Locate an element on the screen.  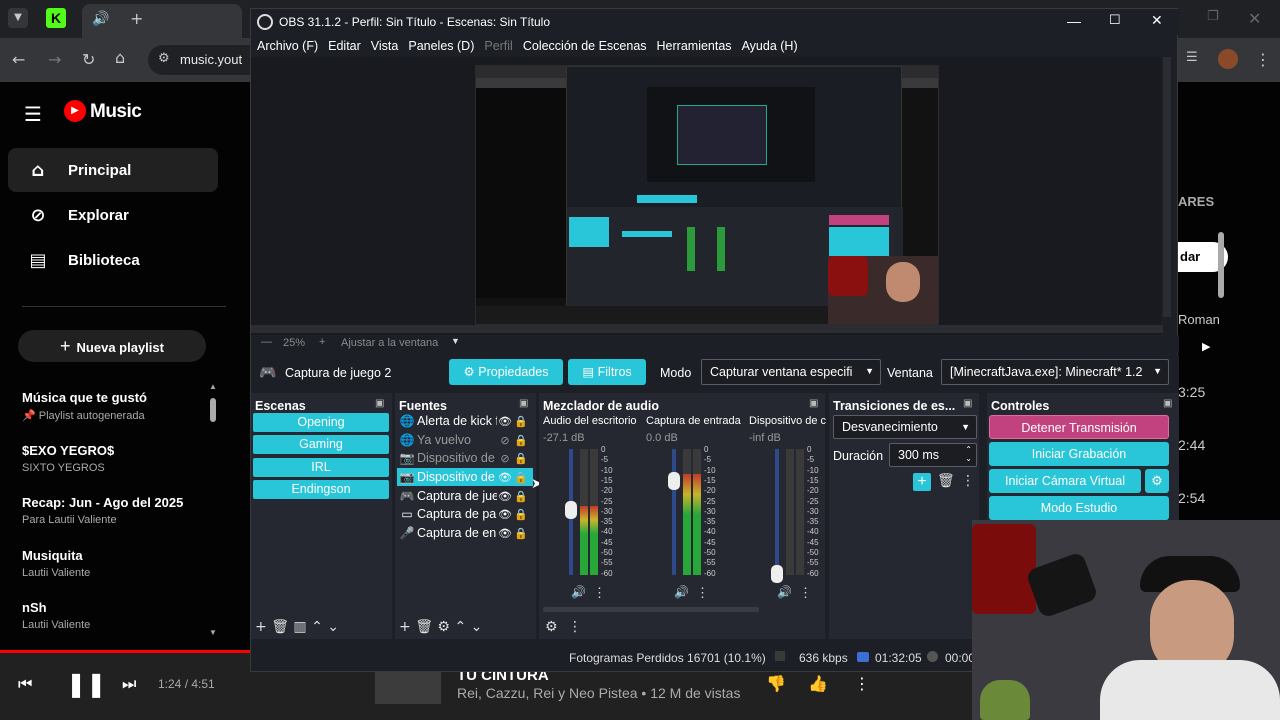
virtual-camera-settings-icon: ⚙ is located at coordinates (1157, 481).